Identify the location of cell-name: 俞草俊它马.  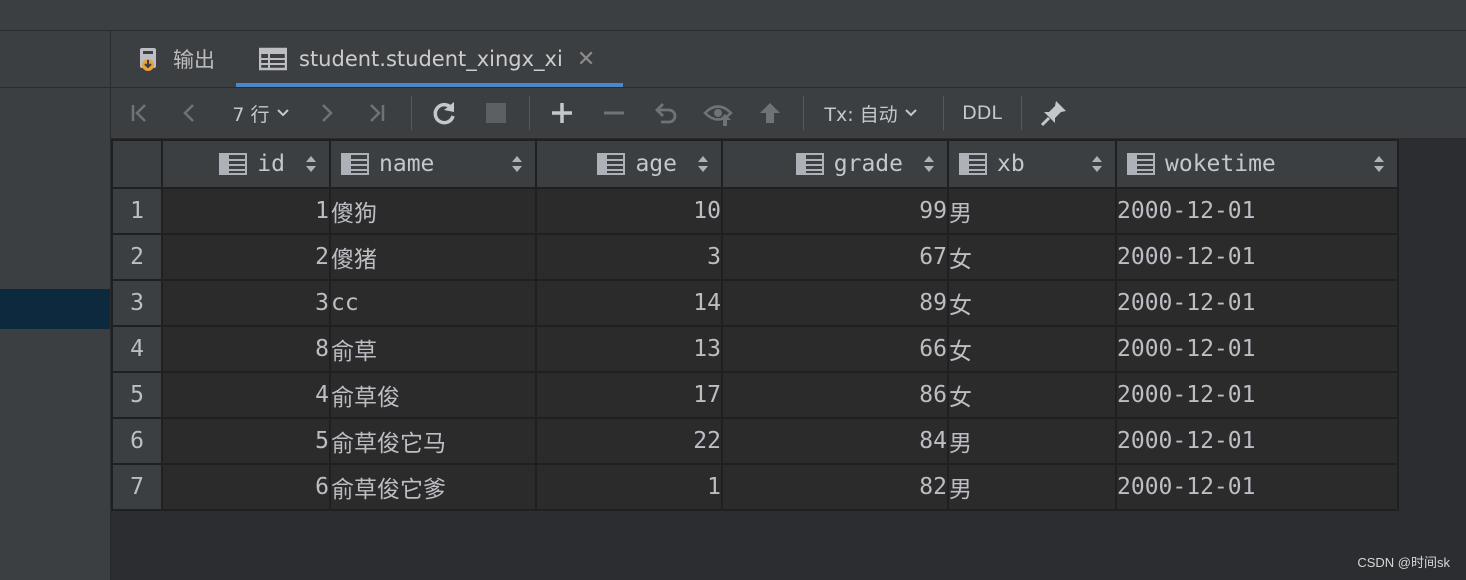
(433, 441).